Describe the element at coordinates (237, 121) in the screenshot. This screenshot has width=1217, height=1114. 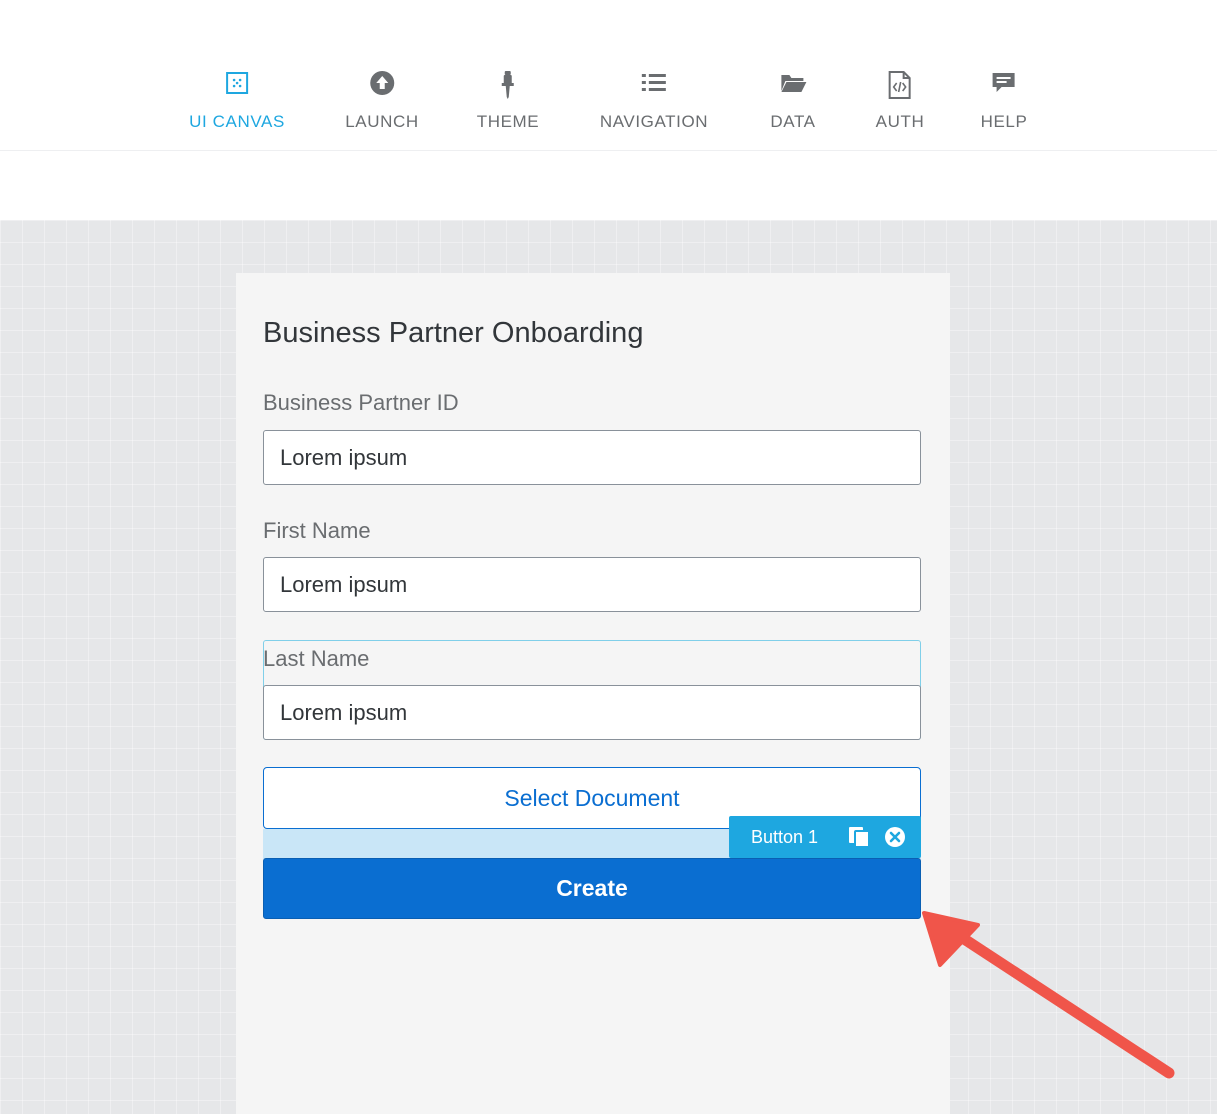
I see `toolbar-item-label: UI CANVAS` at that location.